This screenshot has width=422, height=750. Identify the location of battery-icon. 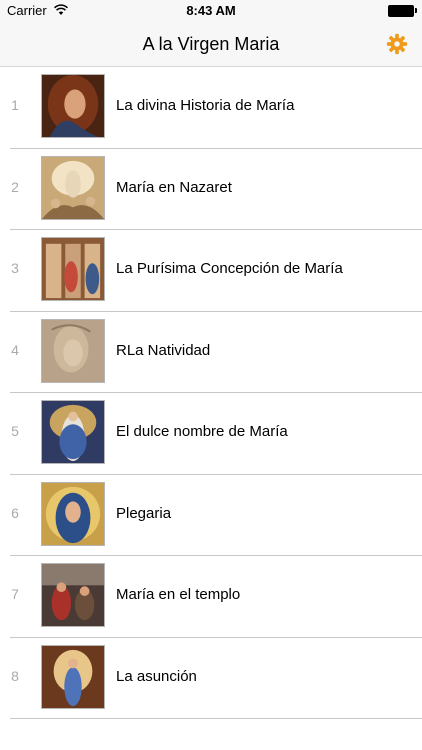
(401, 11).